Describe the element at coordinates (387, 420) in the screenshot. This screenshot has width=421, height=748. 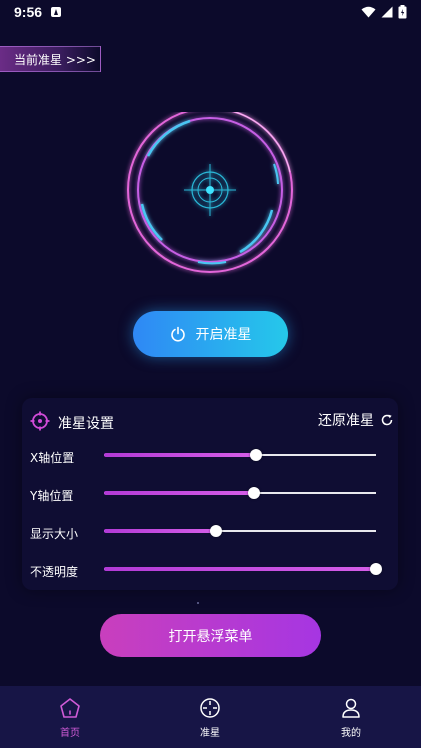
I see `refresh-icon` at that location.